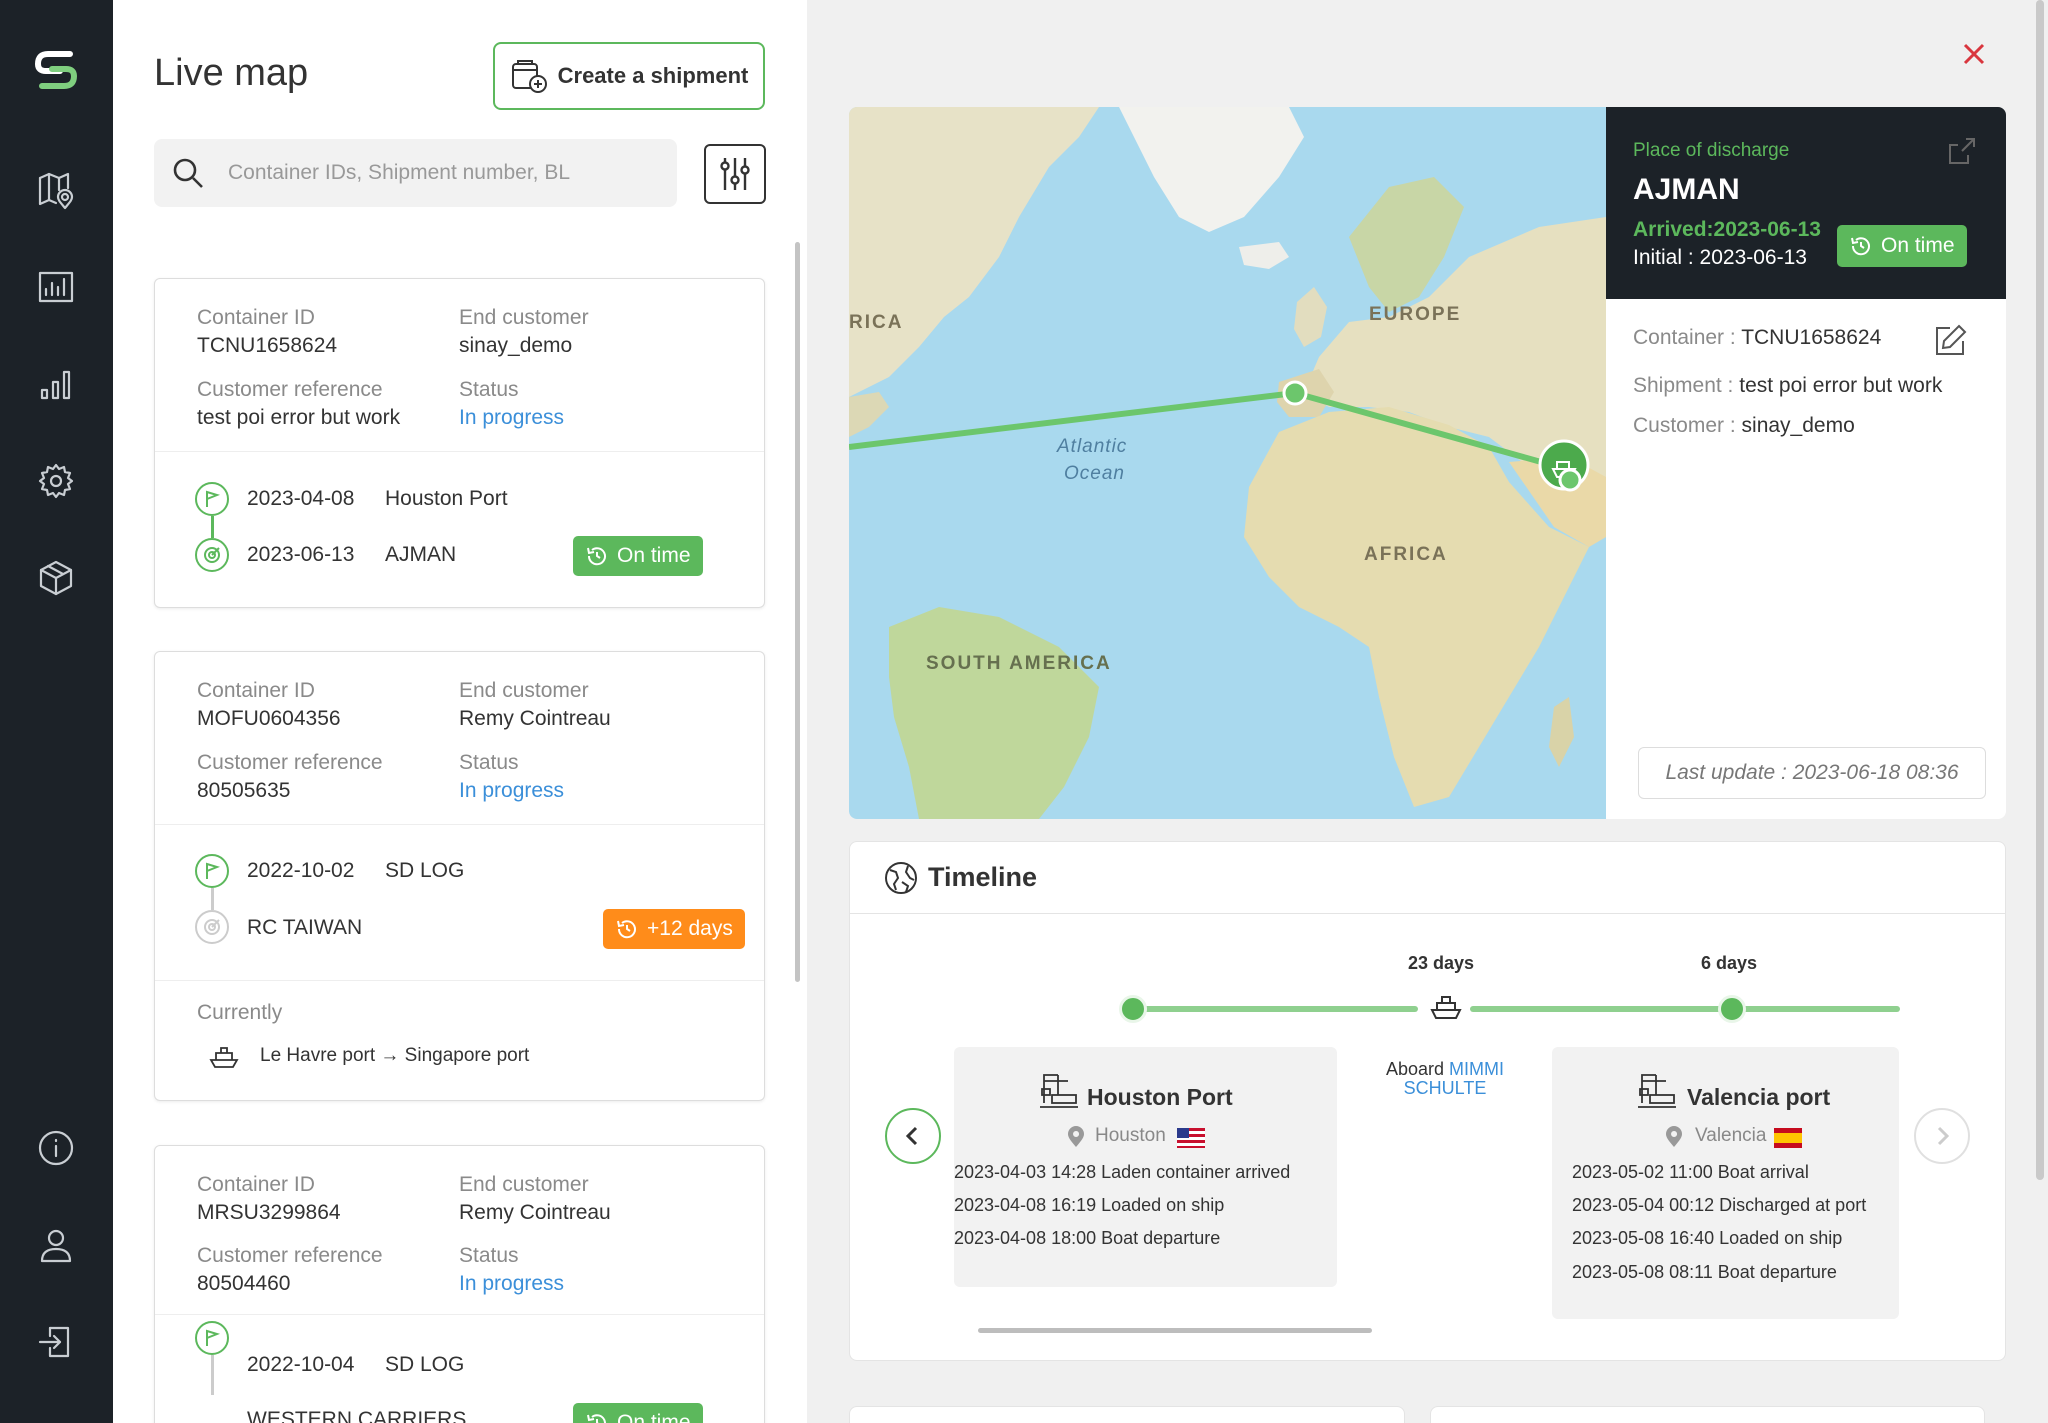 This screenshot has width=2048, height=1423. What do you see at coordinates (1744, 426) in the screenshot?
I see `customer-row: Customer : sinay_demo` at bounding box center [1744, 426].